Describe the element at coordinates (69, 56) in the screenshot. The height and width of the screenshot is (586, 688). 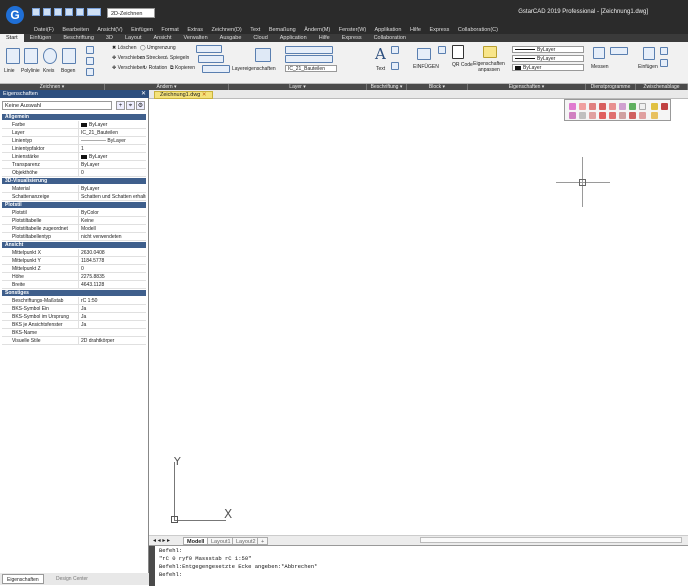
I see `arc-tool-icon` at that location.